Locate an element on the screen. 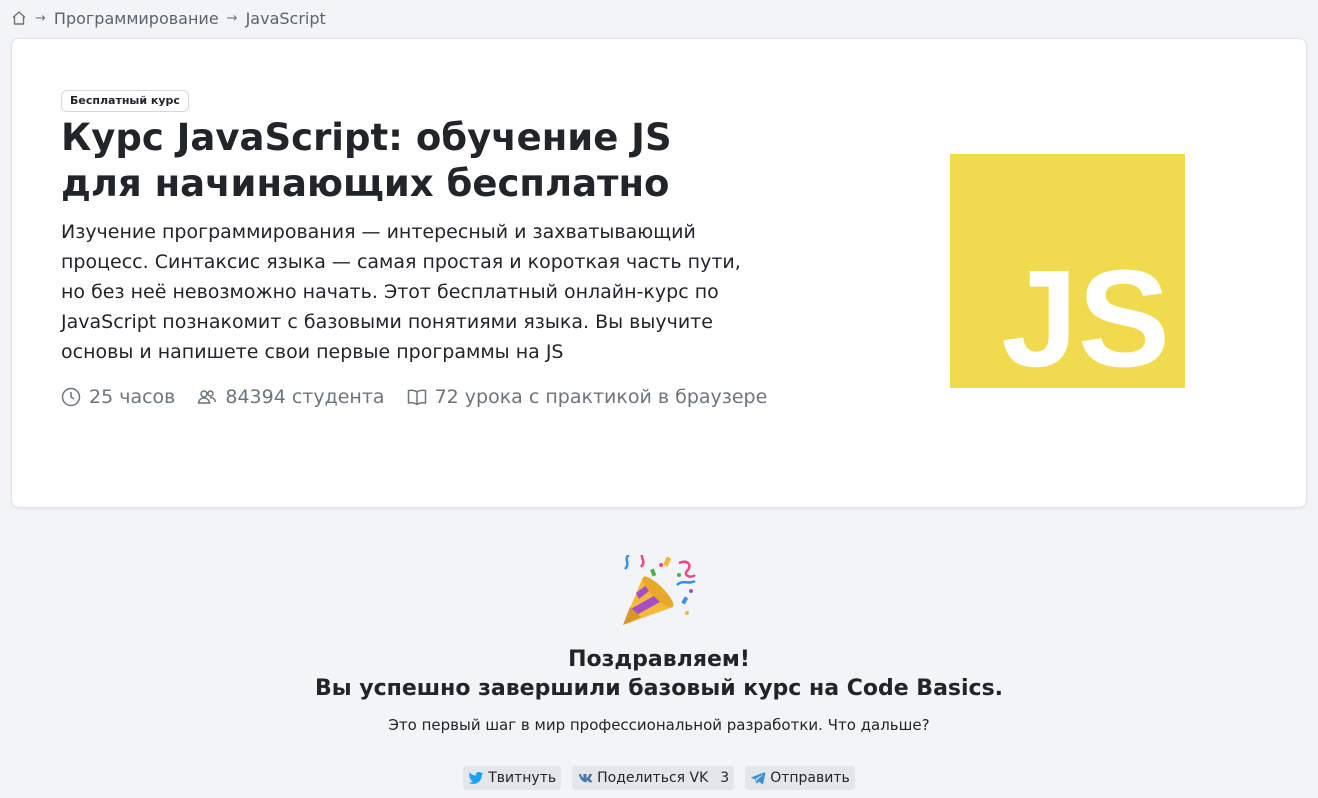  vk-share-button: Поделиться VK 3 is located at coordinates (653, 778).